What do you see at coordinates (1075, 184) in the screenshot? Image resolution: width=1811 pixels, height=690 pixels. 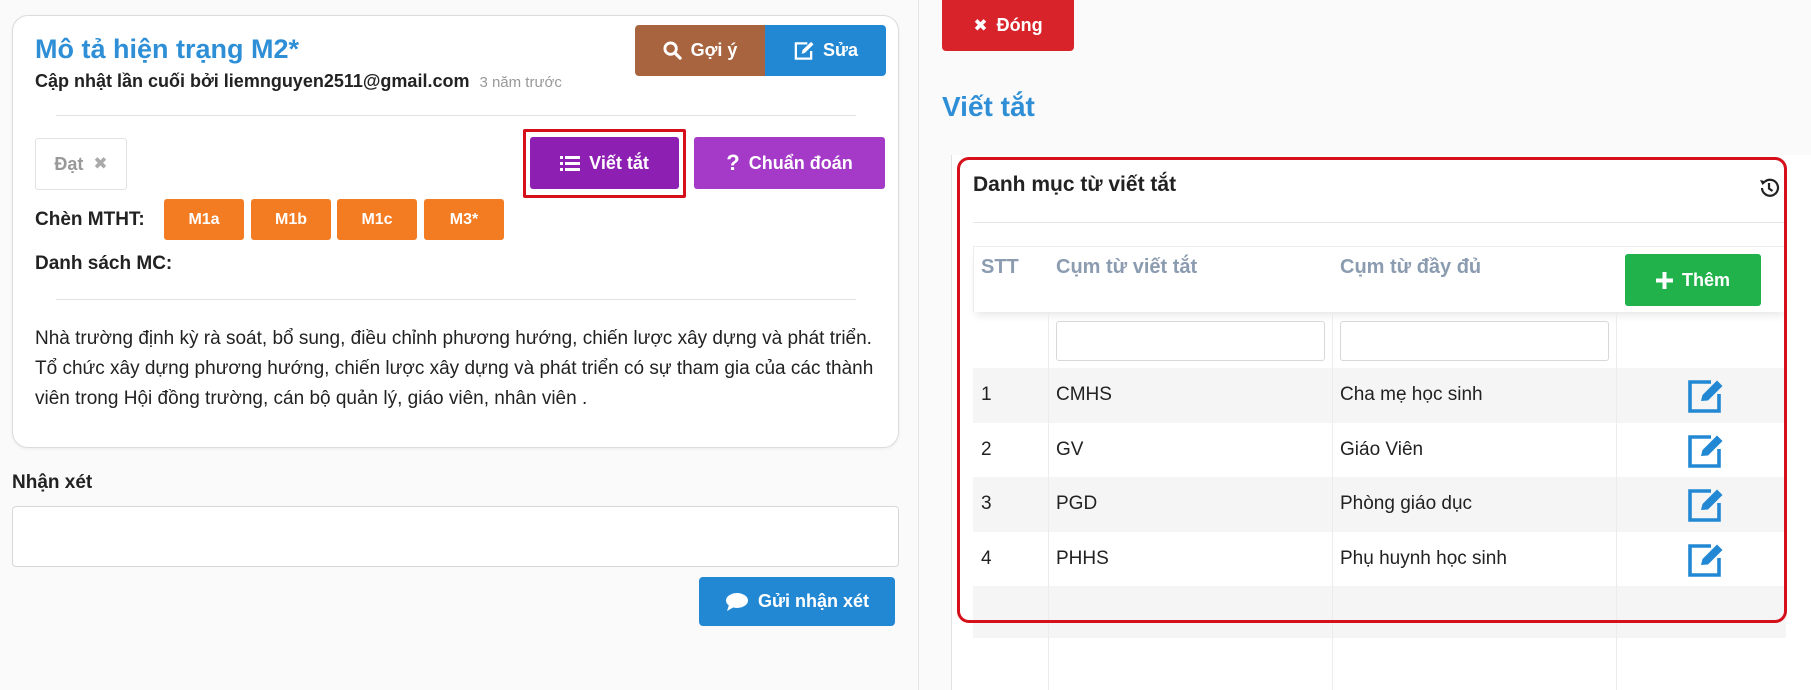 I see `panel-title: Danh mục từ viết tắt` at bounding box center [1075, 184].